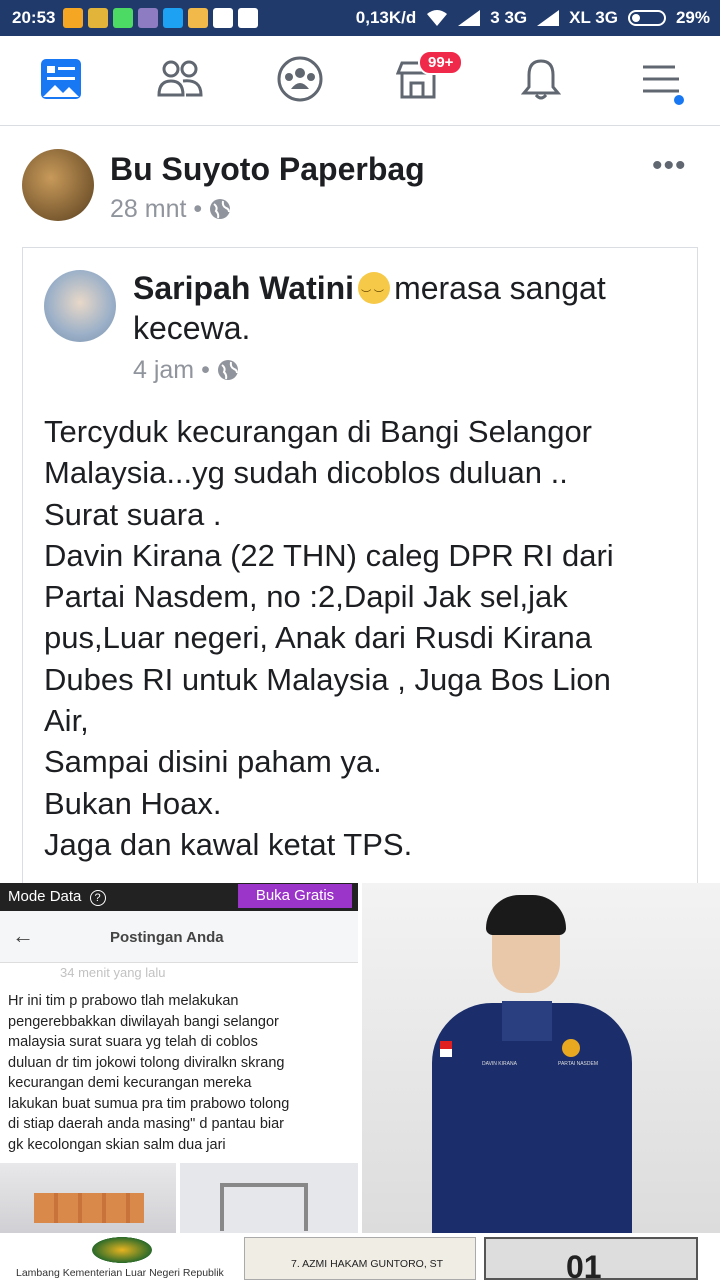 This screenshot has width=720, height=1286. What do you see at coordinates (113, 972) in the screenshot?
I see `faded-timestamp: 34 menit yang lalu` at bounding box center [113, 972].